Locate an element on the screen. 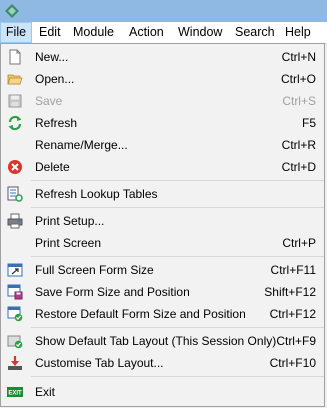  menu-item-new: New... Ctrl+N is located at coordinates (162, 57).